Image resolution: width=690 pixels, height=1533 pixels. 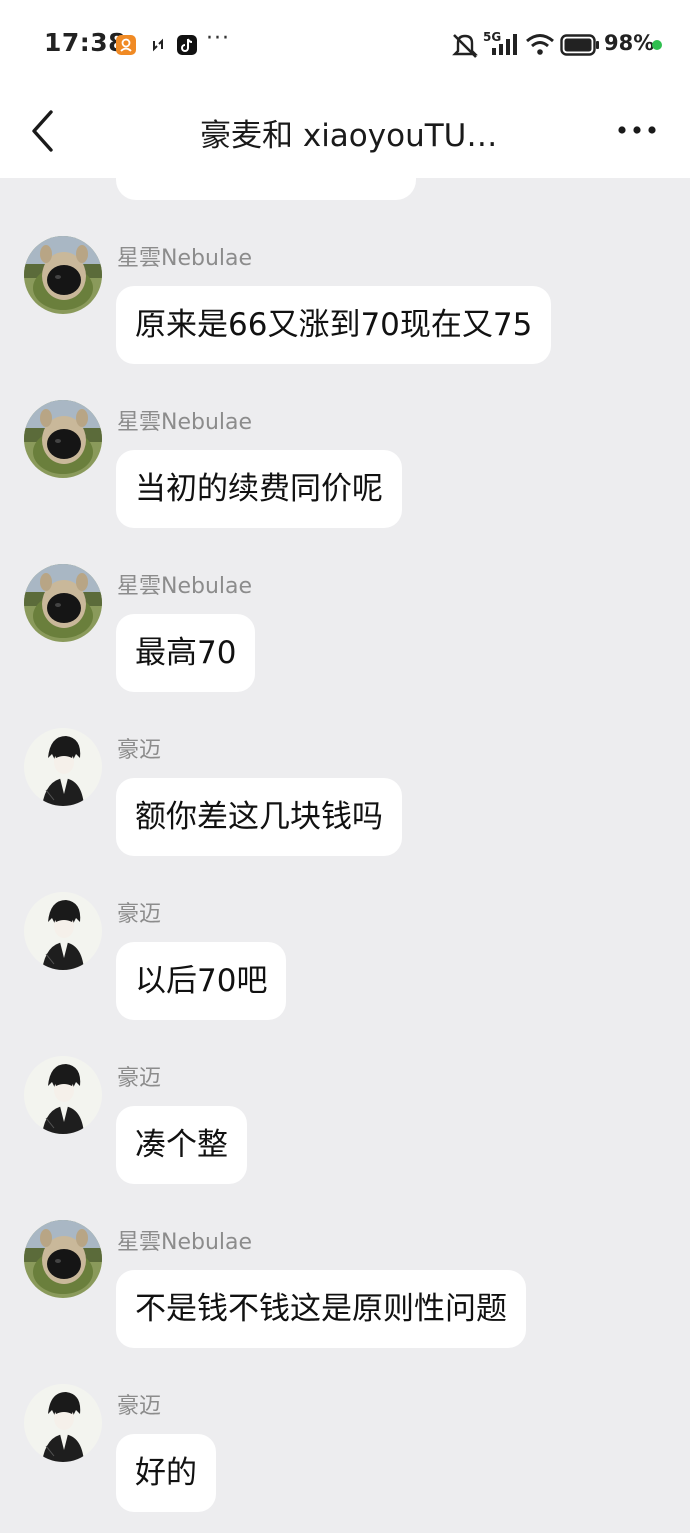 What do you see at coordinates (218, 38) in the screenshot?
I see `more-notifications-icon: ···` at bounding box center [218, 38].